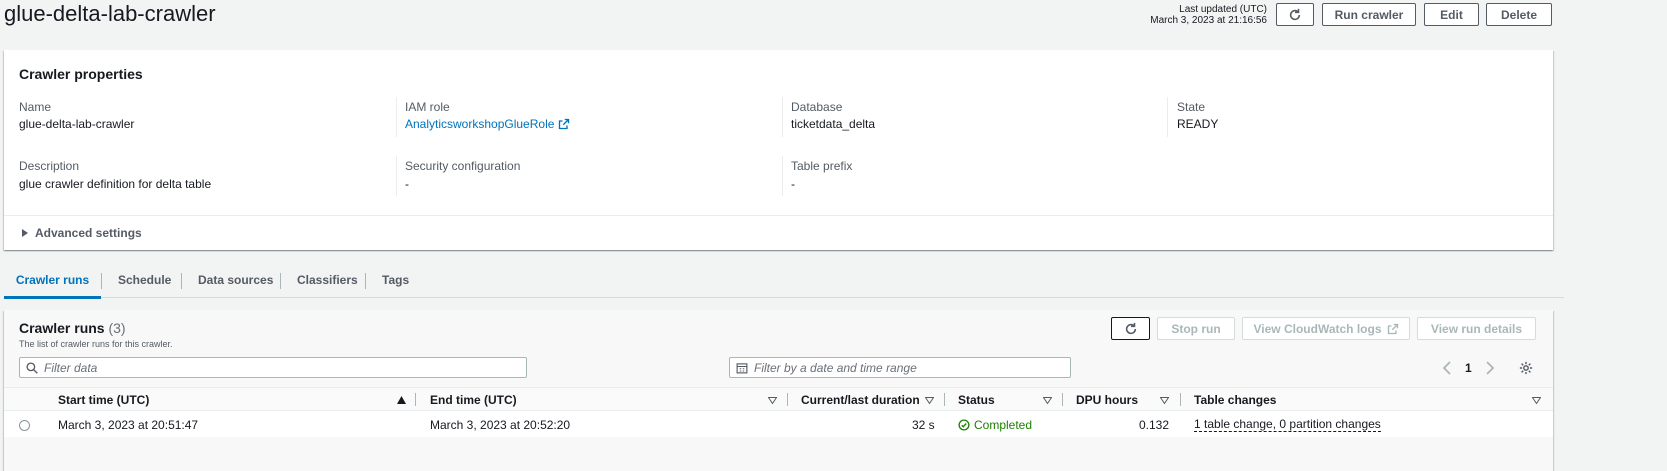 The height and width of the screenshot is (471, 1667). What do you see at coordinates (778, 215) in the screenshot?
I see `section-divider` at bounding box center [778, 215].